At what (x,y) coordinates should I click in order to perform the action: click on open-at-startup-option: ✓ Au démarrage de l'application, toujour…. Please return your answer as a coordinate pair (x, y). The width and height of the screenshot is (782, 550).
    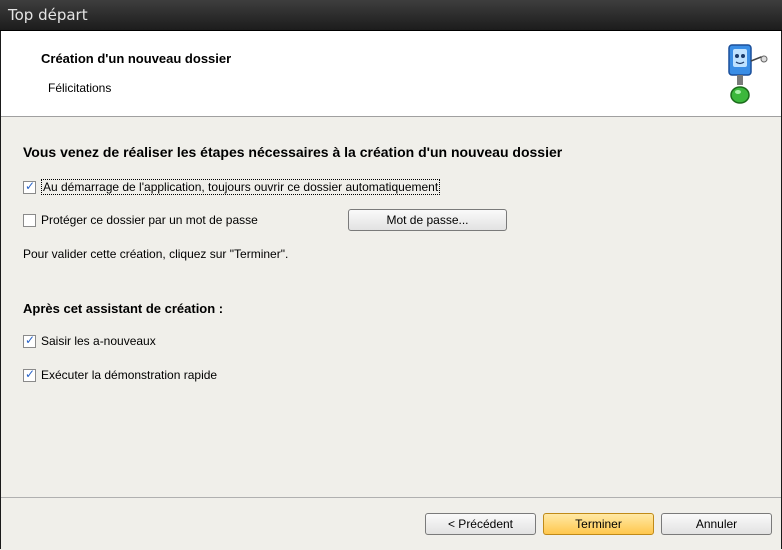
    Looking at the image, I should click on (232, 186).